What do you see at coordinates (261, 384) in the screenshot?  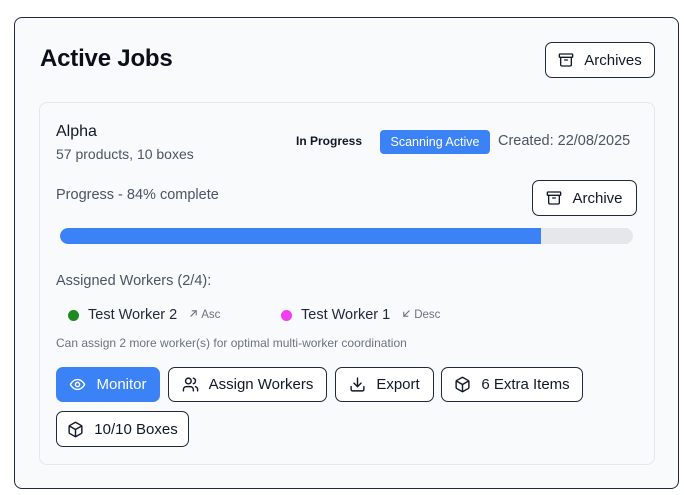 I see `assign-workers-button-label: Assign Workers` at bounding box center [261, 384].